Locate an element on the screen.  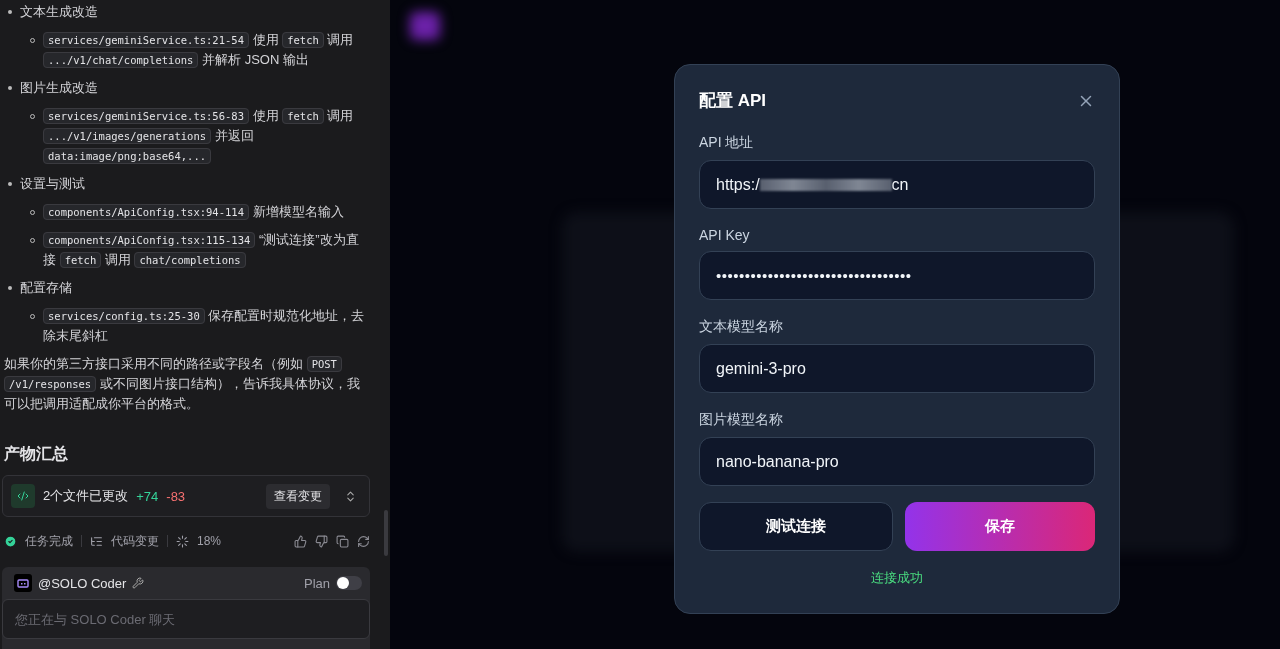
chat-input: 您正在与 SOLO Coder 聊天 is located at coordinates (186, 619).